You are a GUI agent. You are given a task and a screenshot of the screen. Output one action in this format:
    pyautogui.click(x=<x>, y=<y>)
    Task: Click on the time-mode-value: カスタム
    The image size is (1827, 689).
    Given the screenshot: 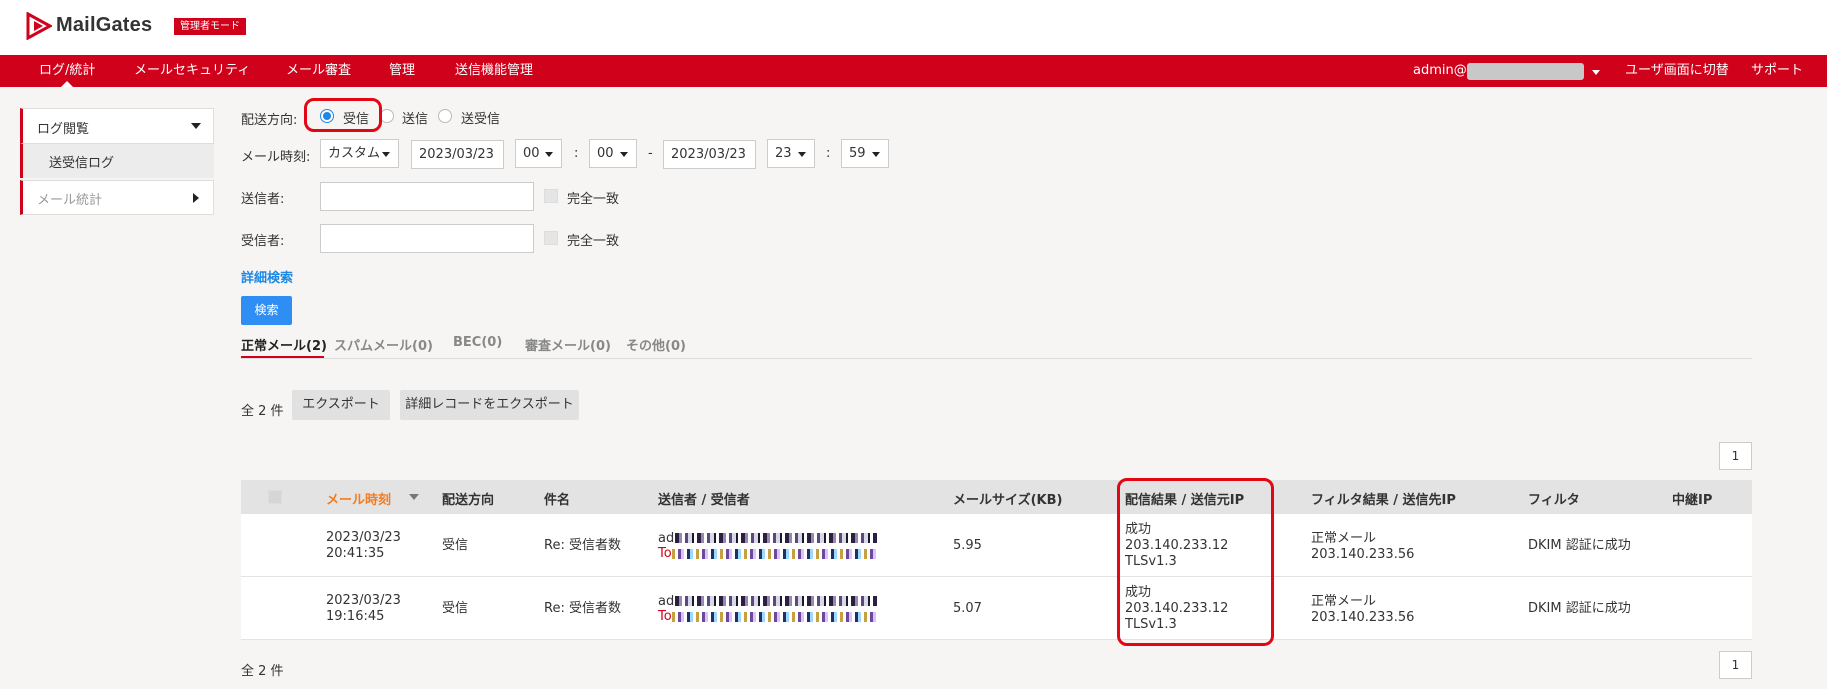 What is the action you would take?
    pyautogui.click(x=354, y=153)
    